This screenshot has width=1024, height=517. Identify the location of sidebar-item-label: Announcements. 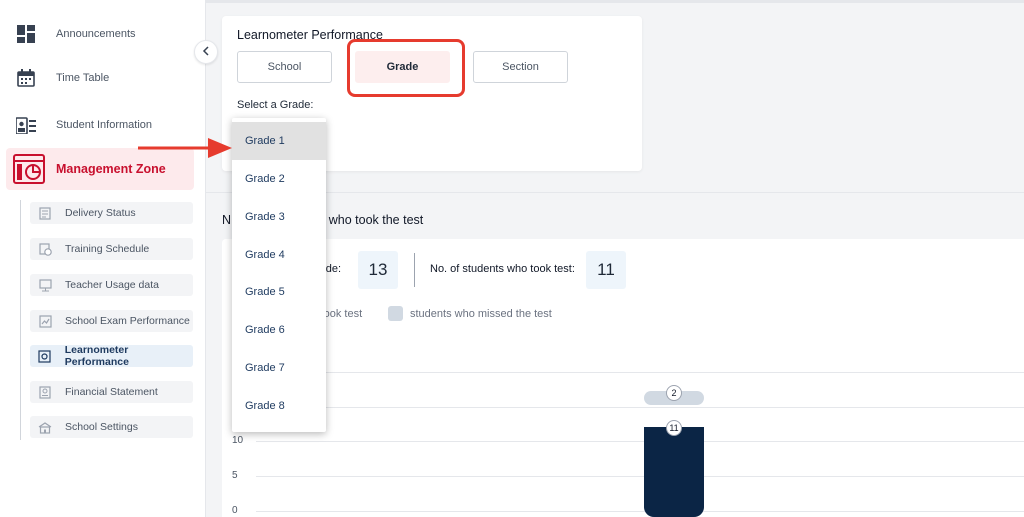
(96, 34).